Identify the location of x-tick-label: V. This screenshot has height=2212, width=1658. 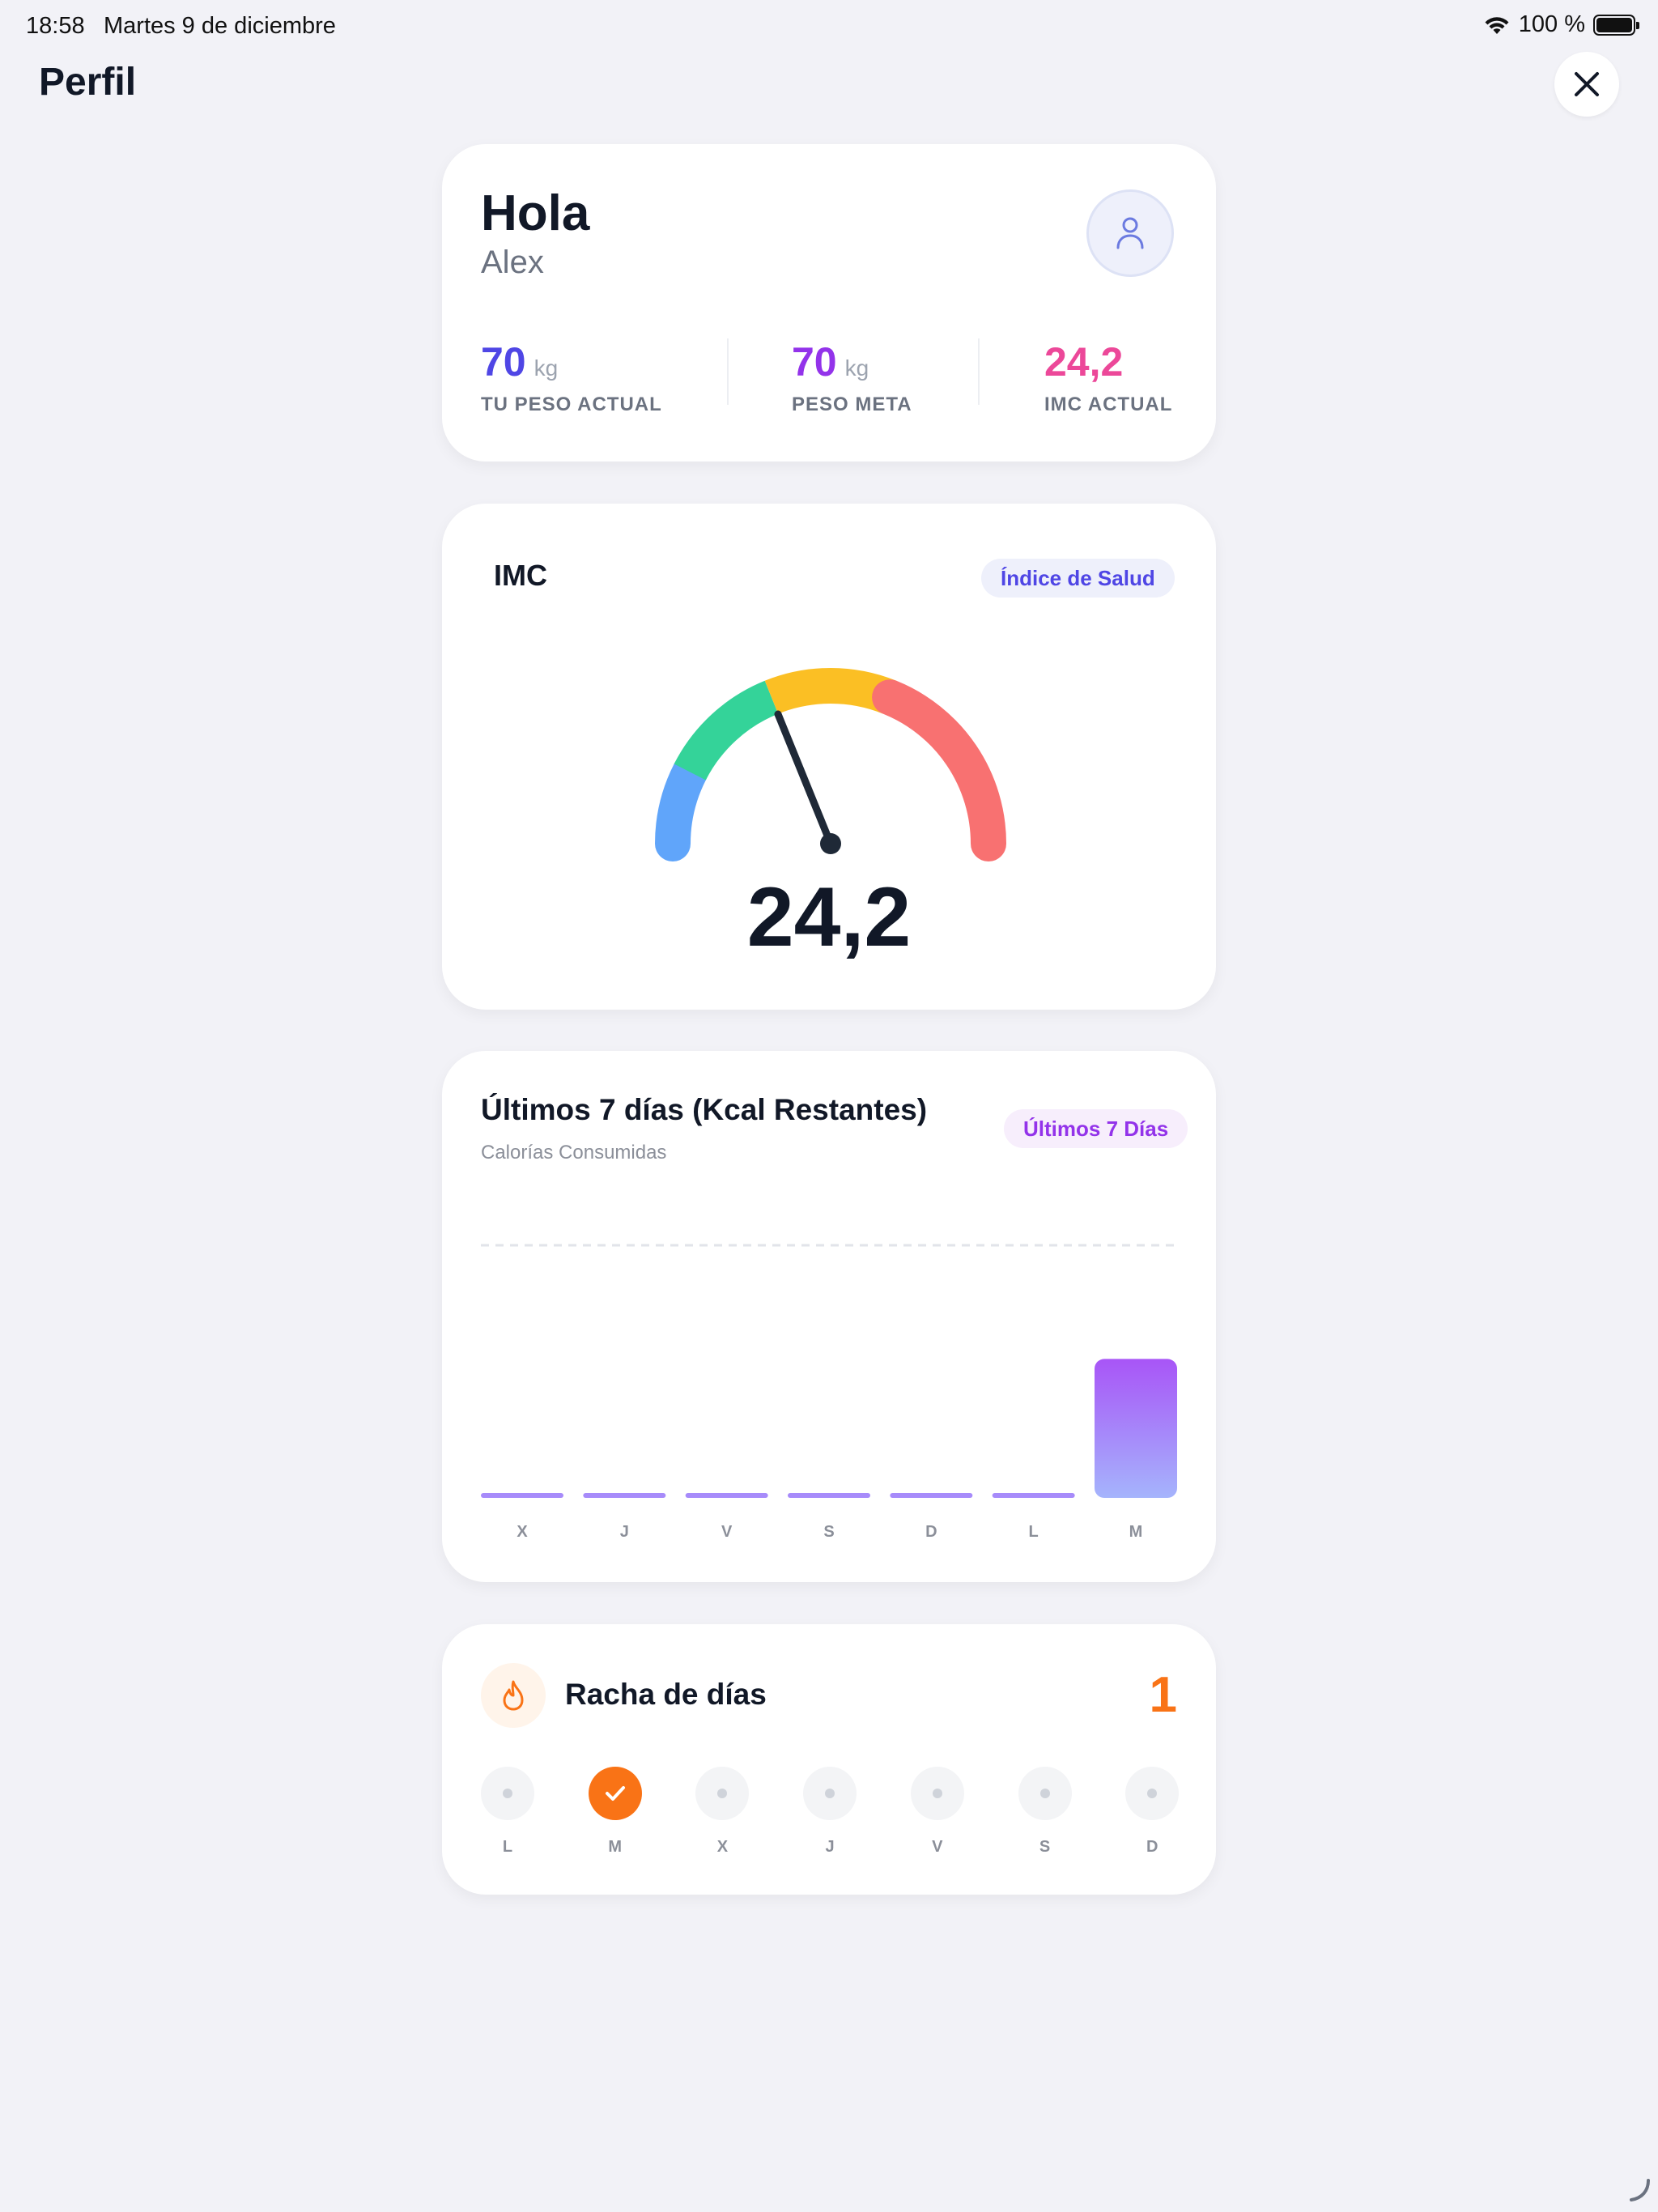
(727, 1532).